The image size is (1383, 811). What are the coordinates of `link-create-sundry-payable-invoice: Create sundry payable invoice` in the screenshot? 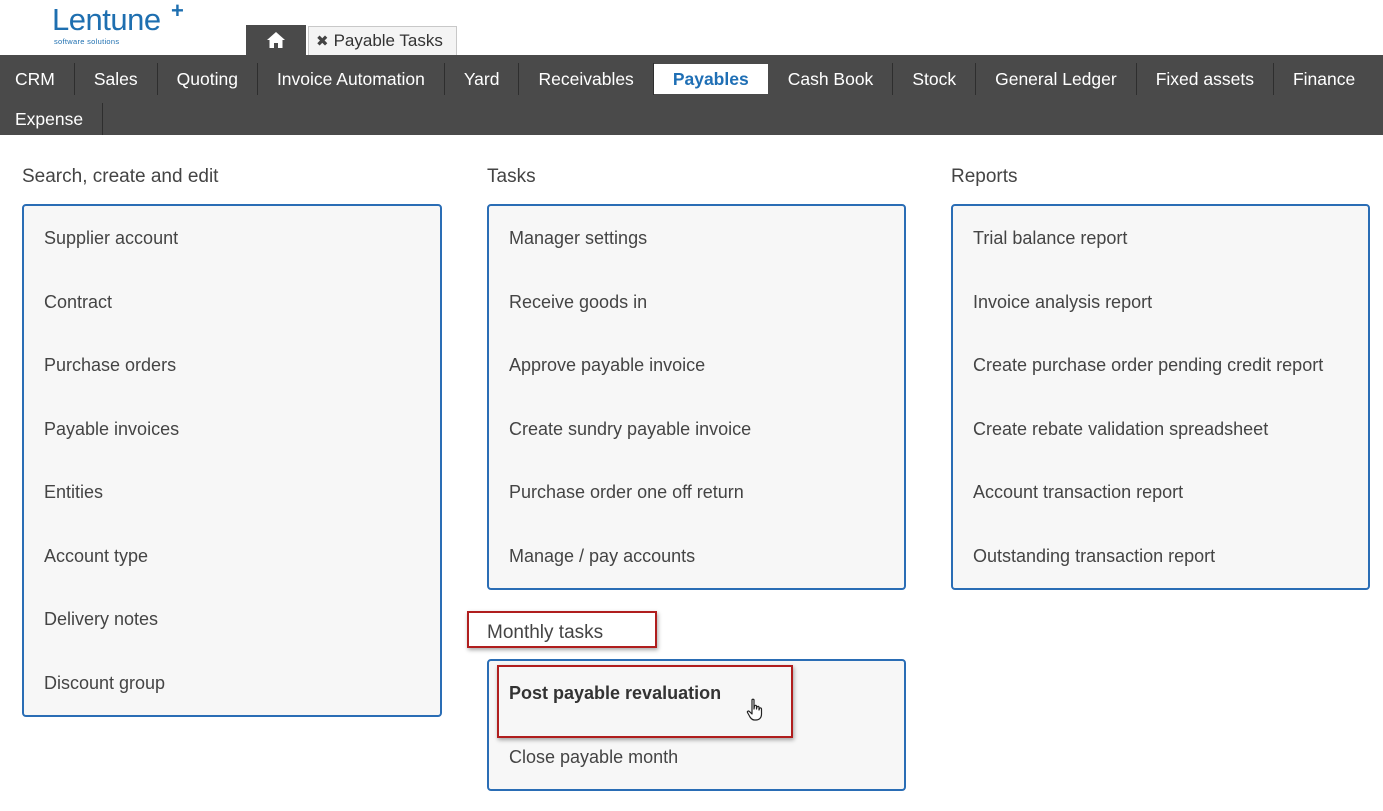 It's located at (630, 429).